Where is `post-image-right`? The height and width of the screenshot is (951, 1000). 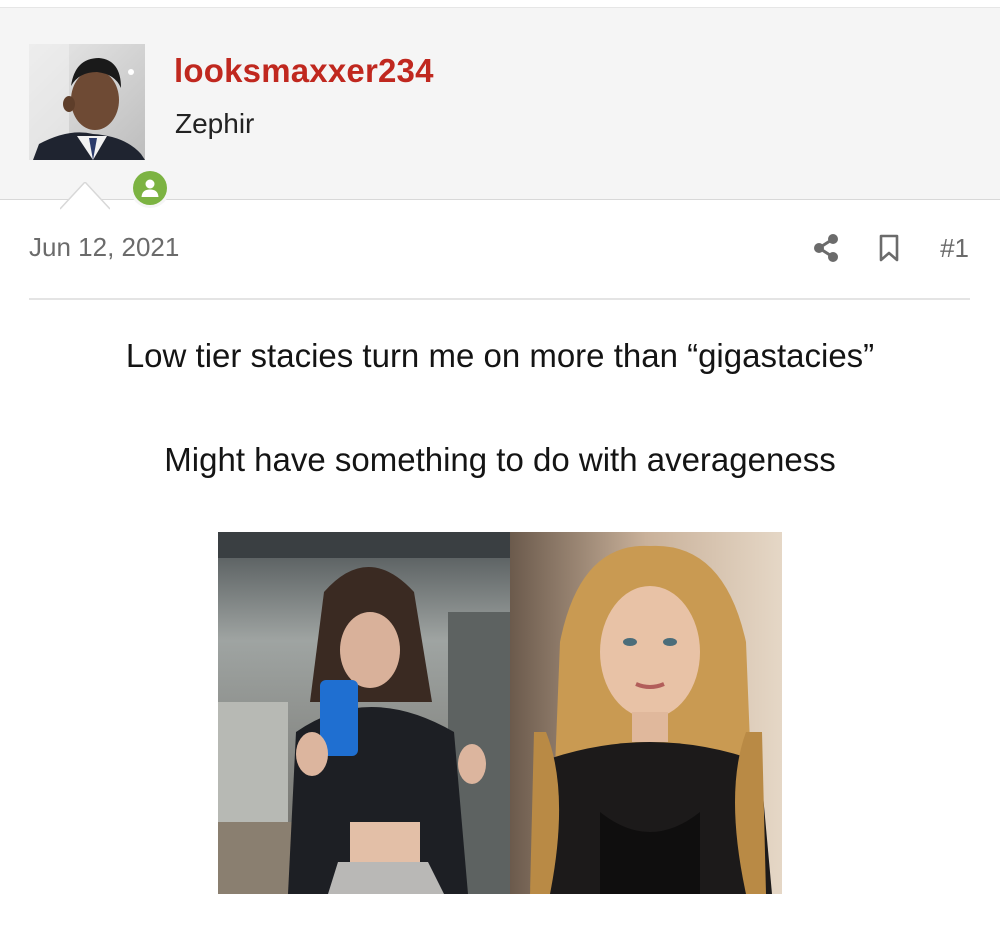 post-image-right is located at coordinates (646, 713).